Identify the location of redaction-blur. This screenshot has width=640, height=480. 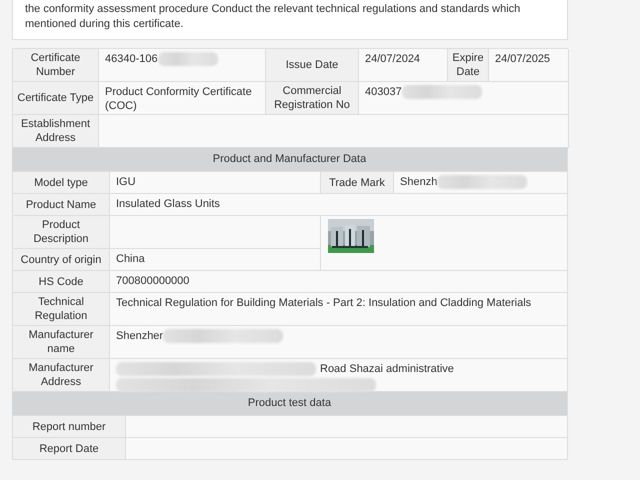
(188, 59).